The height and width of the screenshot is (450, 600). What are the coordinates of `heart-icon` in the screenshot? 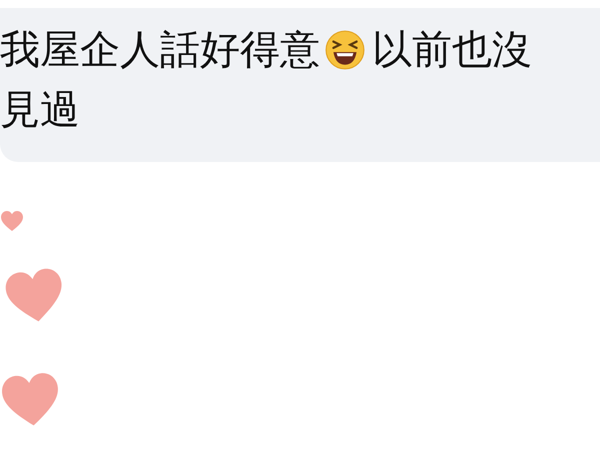 It's located at (12, 221).